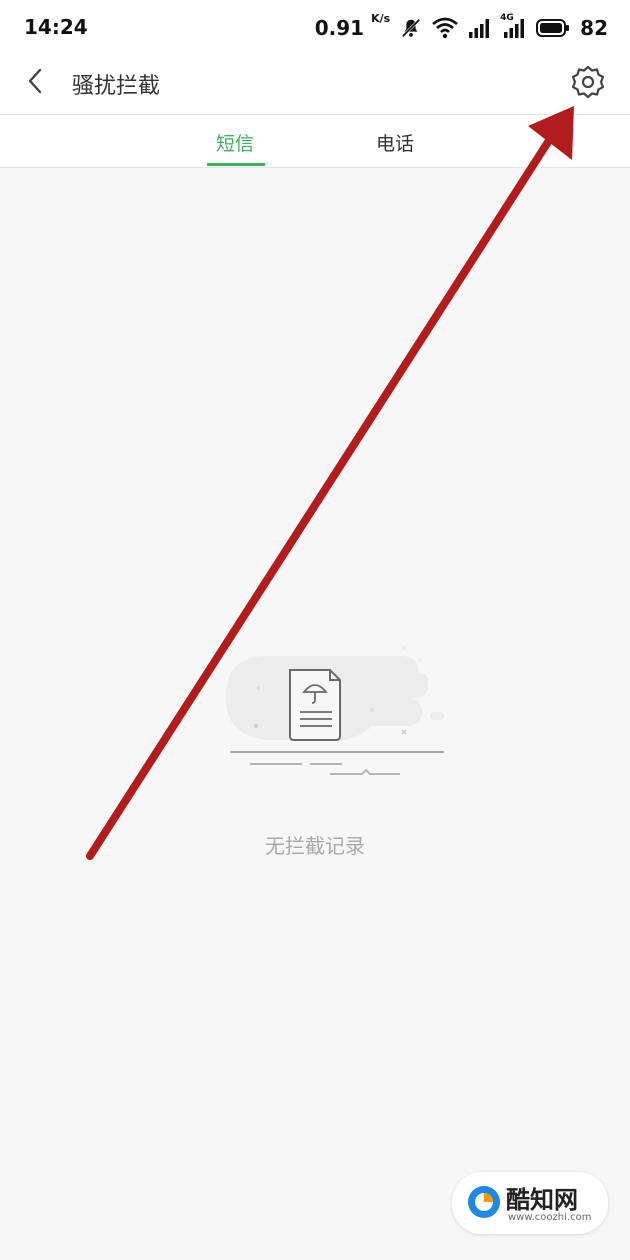 Image resolution: width=630 pixels, height=1260 pixels. Describe the element at coordinates (588, 82) in the screenshot. I see `gear-icon` at that location.